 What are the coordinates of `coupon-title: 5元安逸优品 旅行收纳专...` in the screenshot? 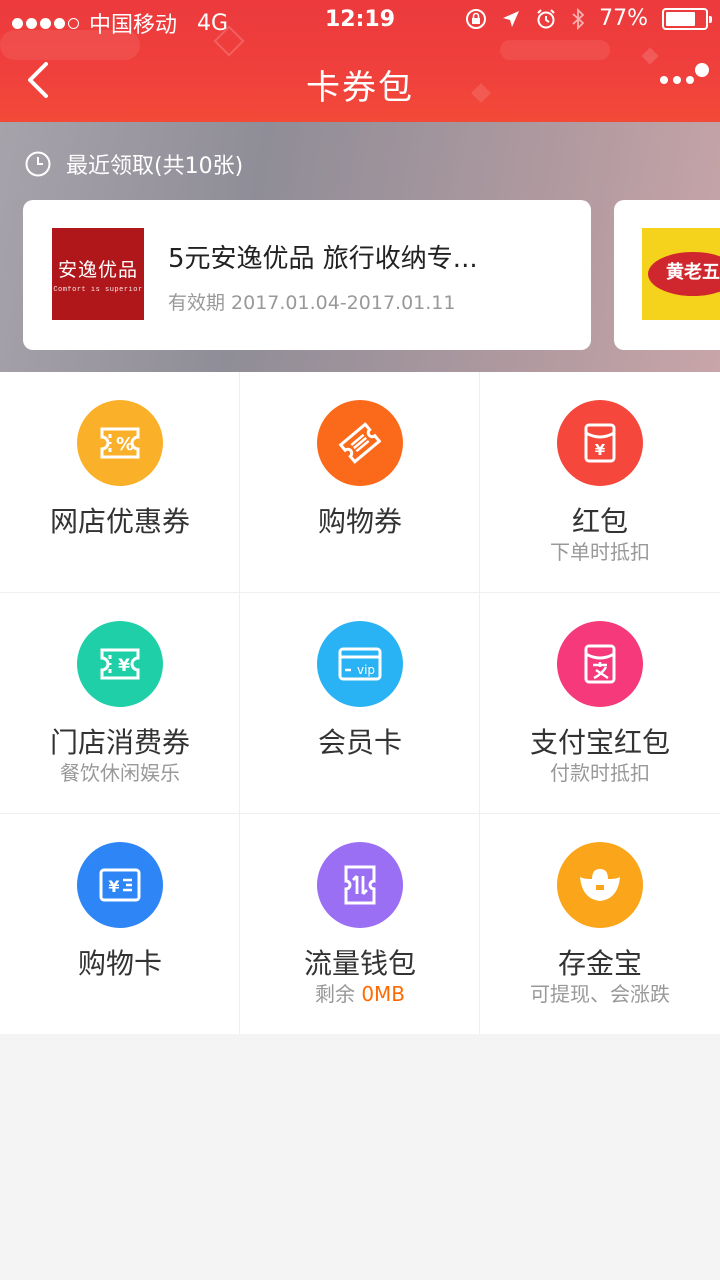 It's located at (323, 259).